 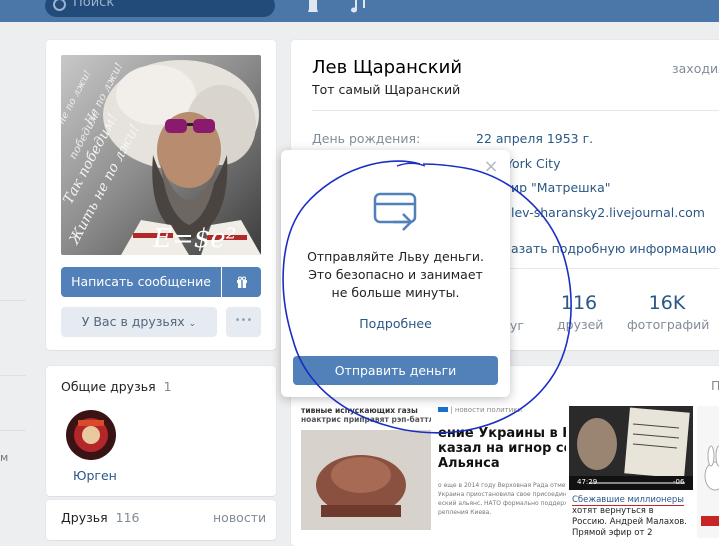 What do you see at coordinates (59, 5) in the screenshot?
I see `search-icon` at bounding box center [59, 5].